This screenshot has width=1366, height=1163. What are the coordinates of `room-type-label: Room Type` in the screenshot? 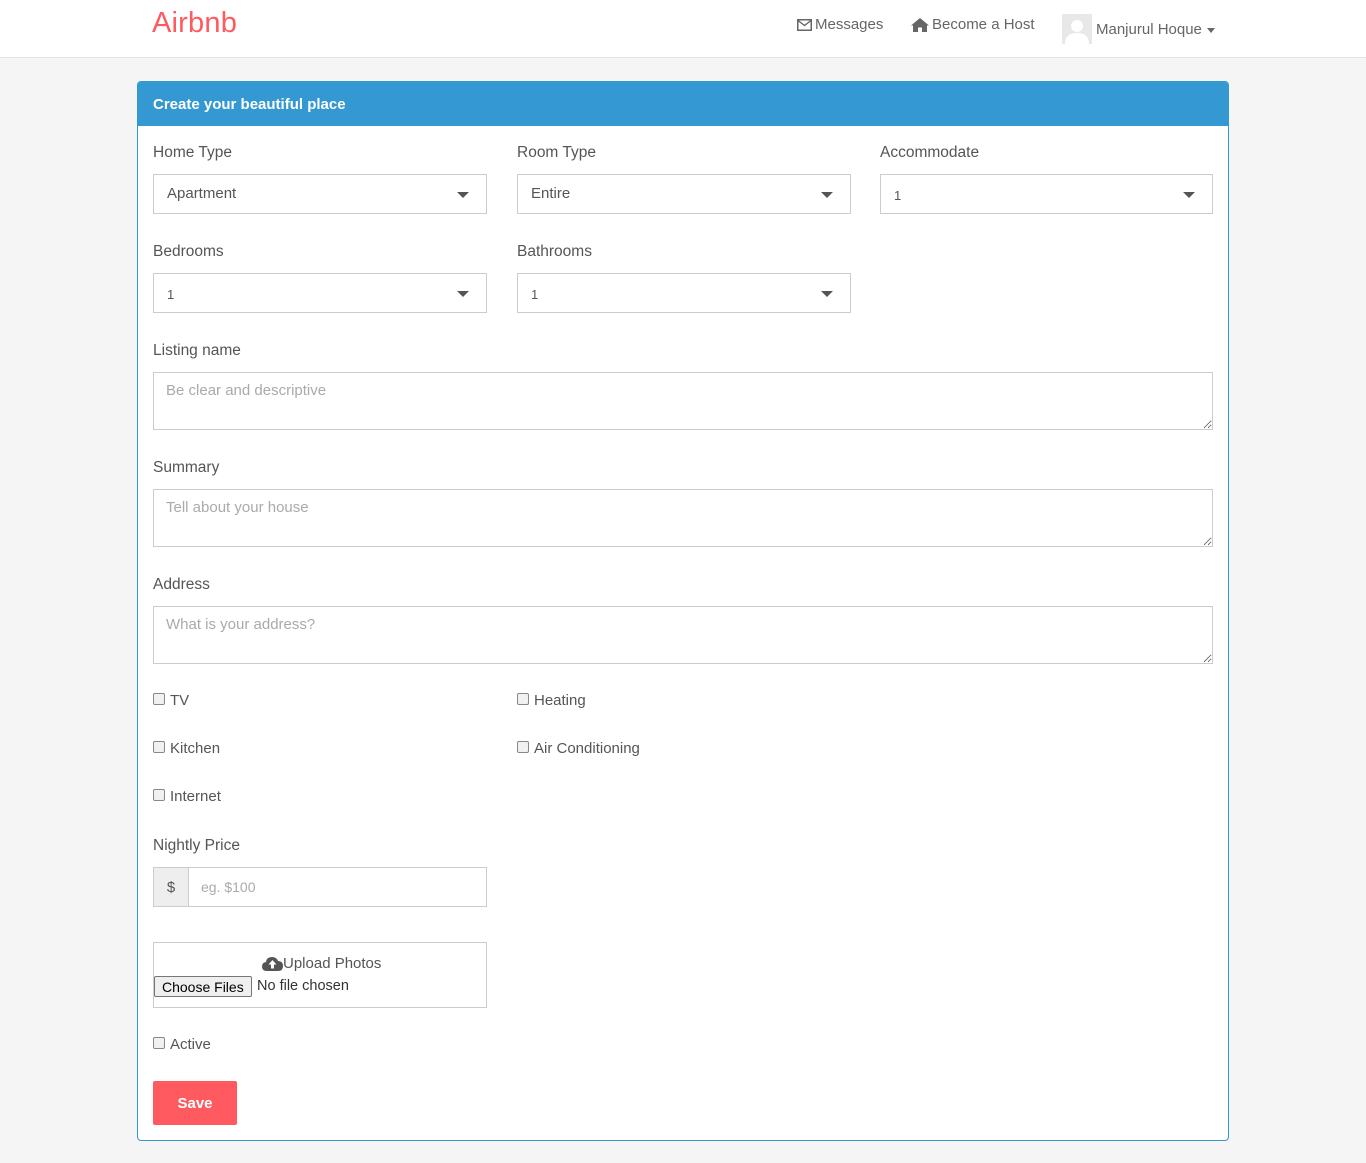 It's located at (556, 152).